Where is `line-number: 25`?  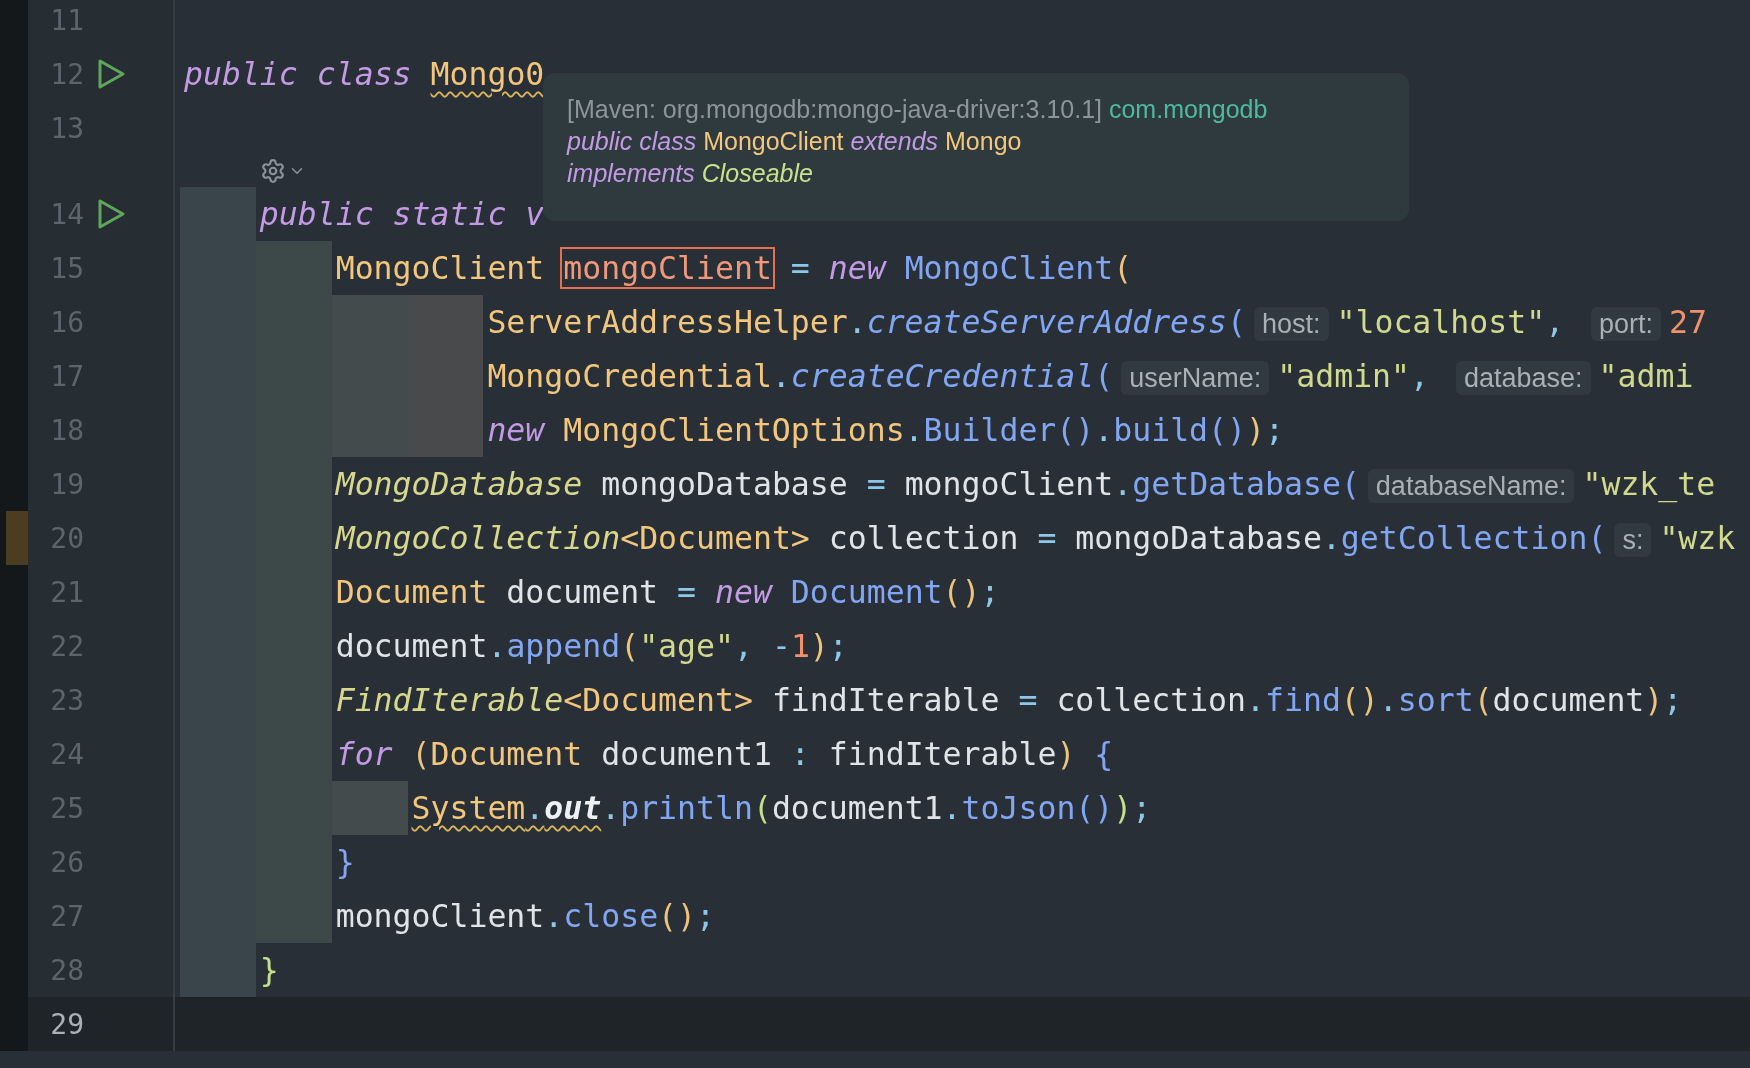
line-number: 25 is located at coordinates (66, 808).